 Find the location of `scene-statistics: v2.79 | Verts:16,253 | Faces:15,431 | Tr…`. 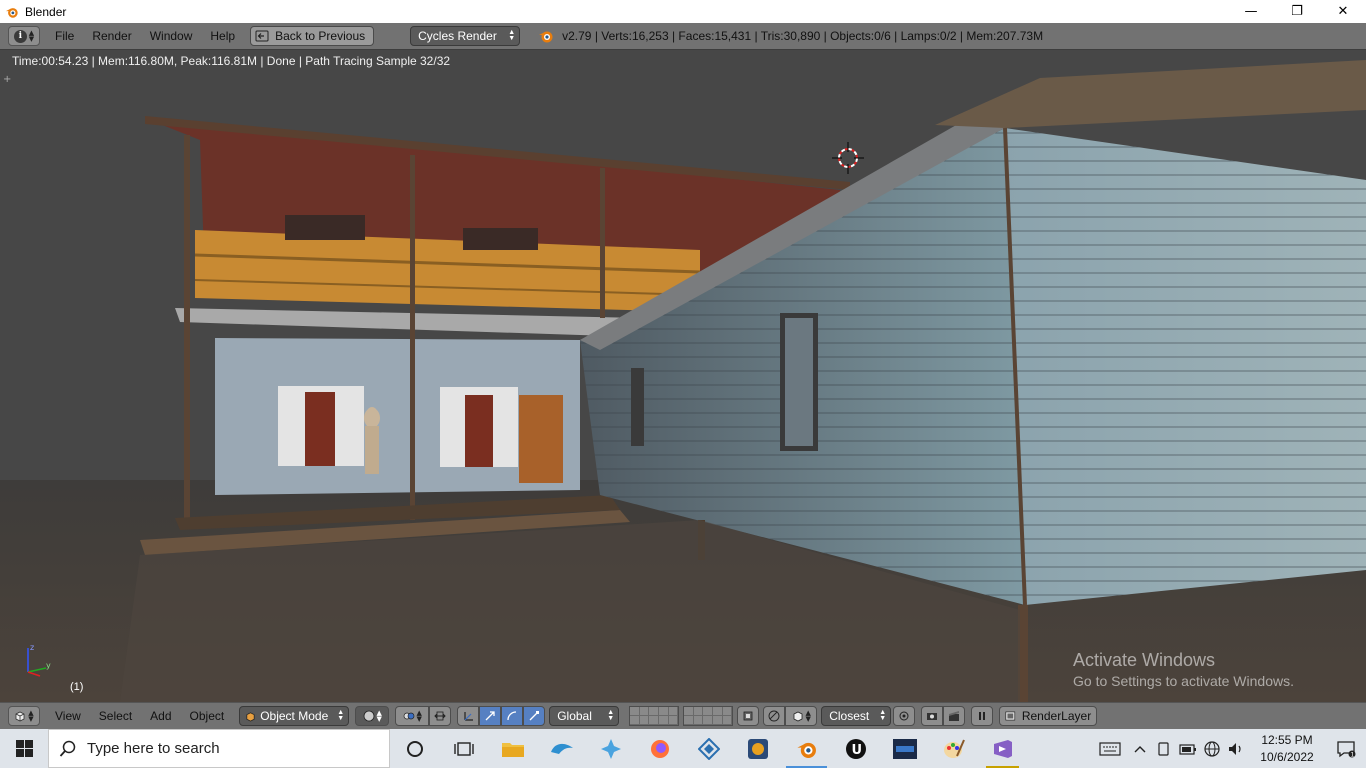

scene-statistics: v2.79 | Verts:16,253 | Faces:15,431 | Tr… is located at coordinates (803, 36).